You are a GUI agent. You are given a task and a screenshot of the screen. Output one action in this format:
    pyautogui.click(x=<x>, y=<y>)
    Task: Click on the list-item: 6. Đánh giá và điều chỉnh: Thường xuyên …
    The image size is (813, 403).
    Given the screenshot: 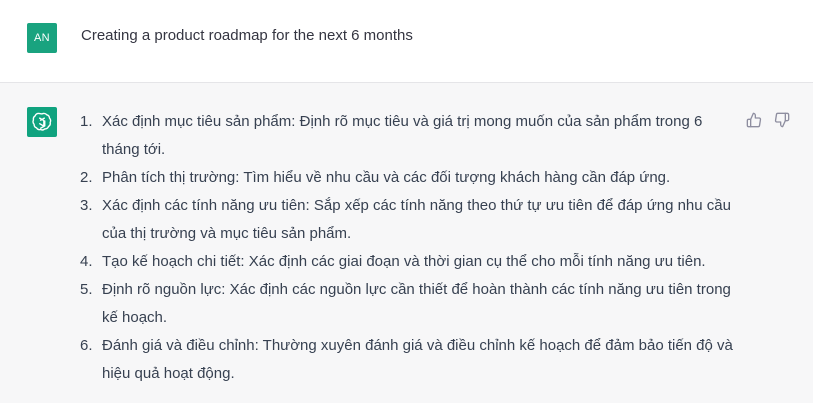 What is the action you would take?
    pyautogui.click(x=407, y=360)
    